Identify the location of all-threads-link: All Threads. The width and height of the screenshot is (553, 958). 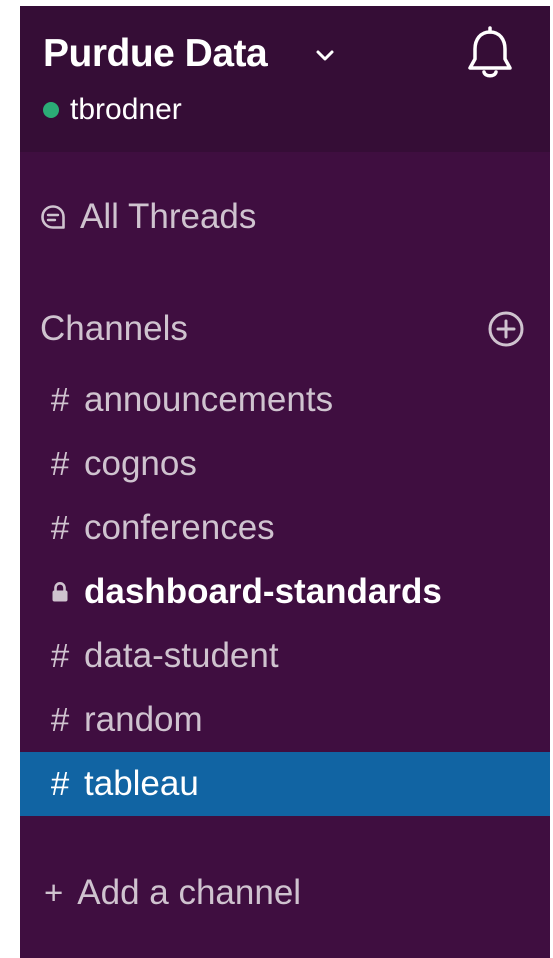
(148, 217).